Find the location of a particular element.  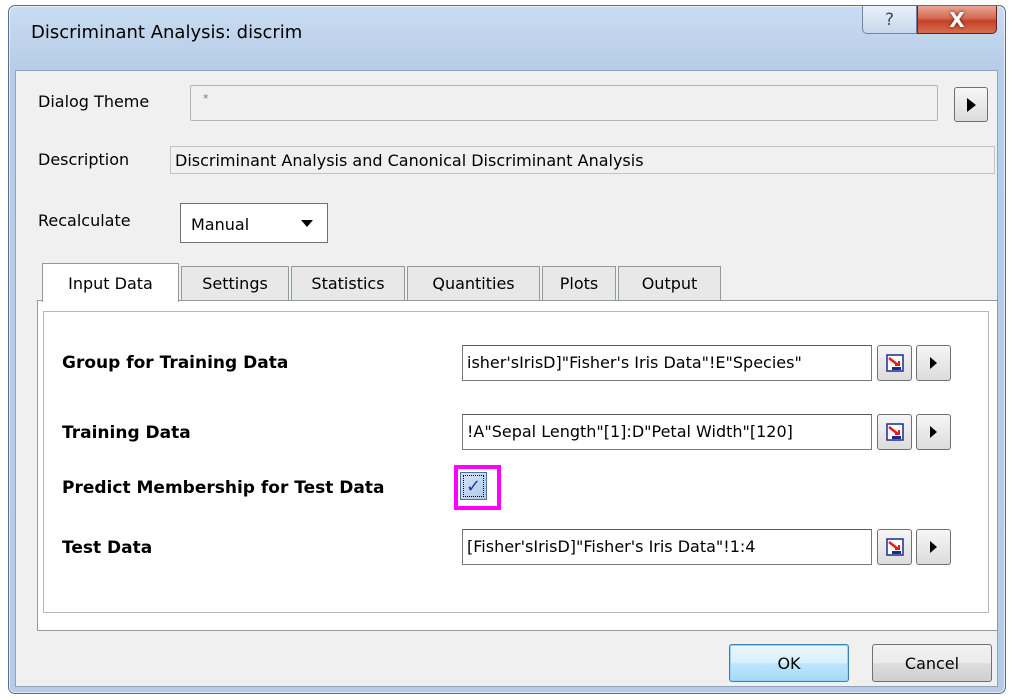

tab-label: Quantities is located at coordinates (473, 283).